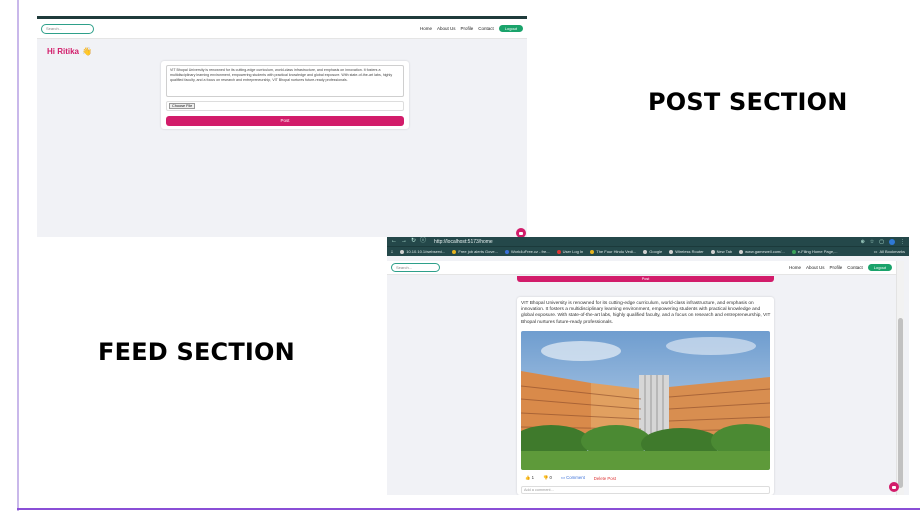  I want to click on back-icon: ←, so click(394, 241).